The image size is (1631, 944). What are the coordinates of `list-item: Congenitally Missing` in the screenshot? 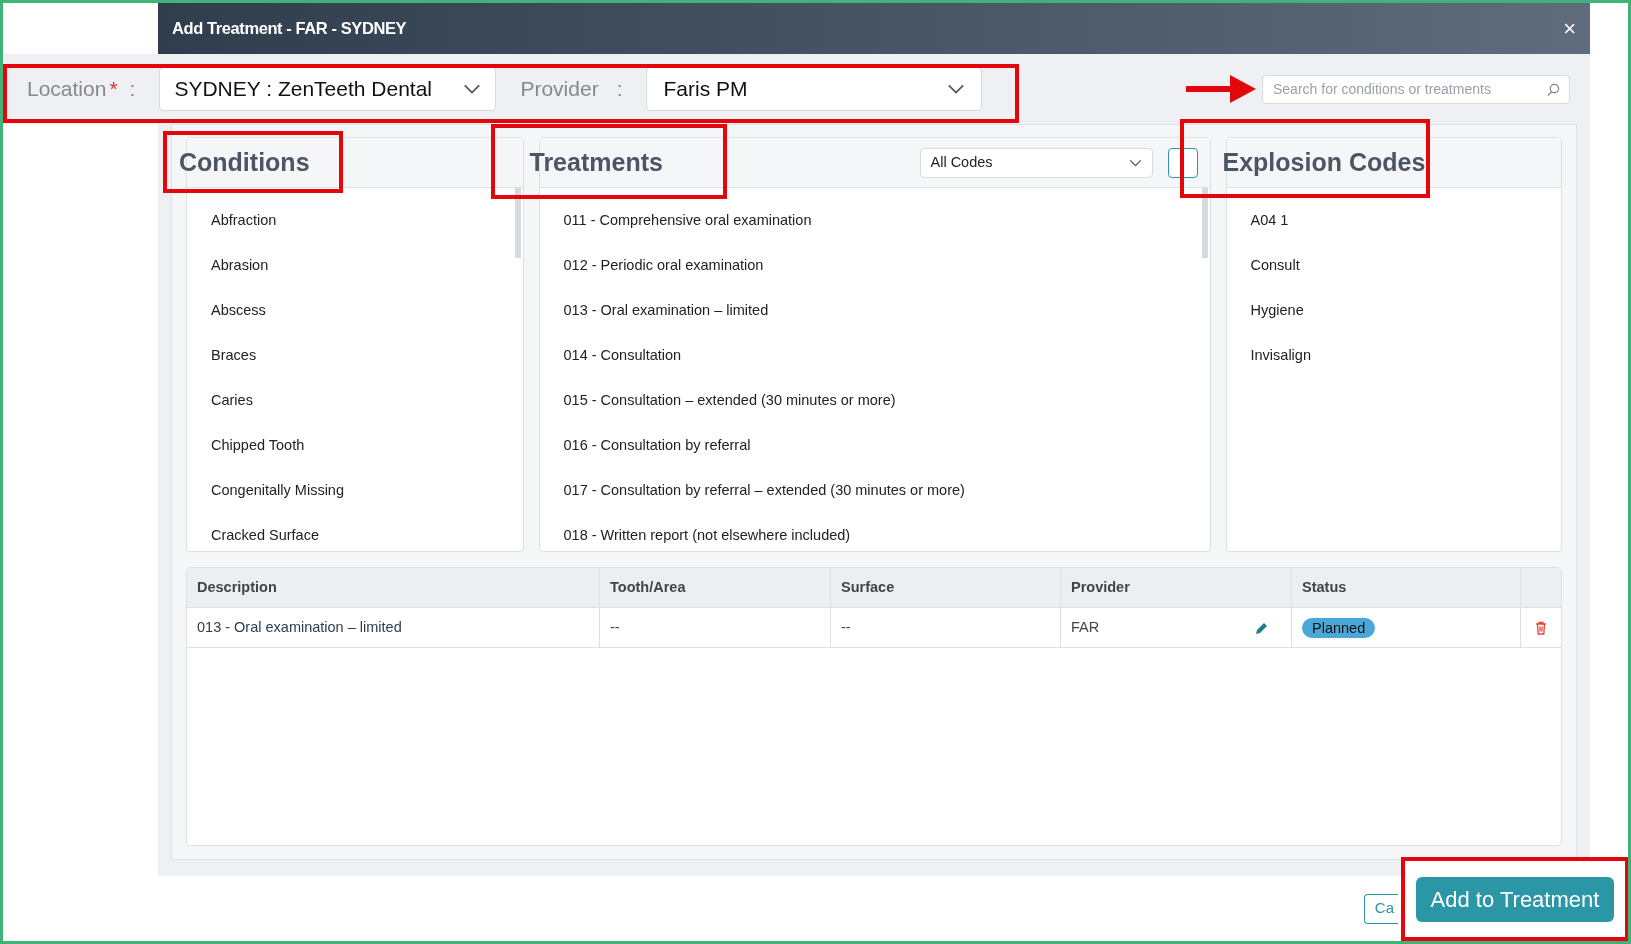 It's located at (277, 490).